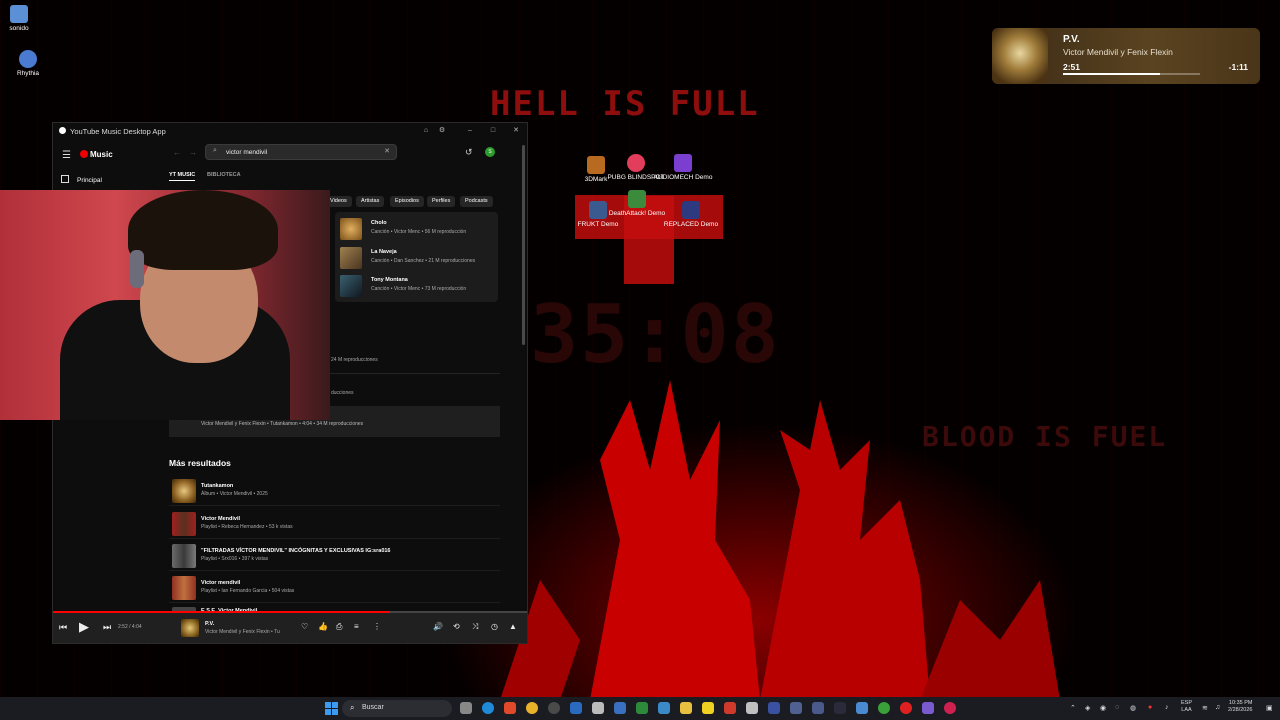 This screenshot has width=1280, height=720. I want to click on shuffle-icon: ⤨, so click(475, 627).